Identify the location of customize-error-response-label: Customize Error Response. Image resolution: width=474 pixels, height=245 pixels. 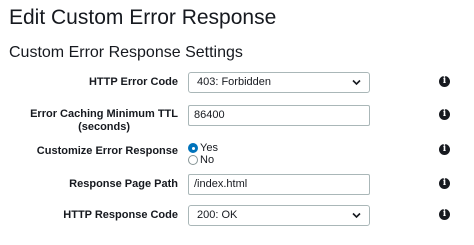
(107, 151).